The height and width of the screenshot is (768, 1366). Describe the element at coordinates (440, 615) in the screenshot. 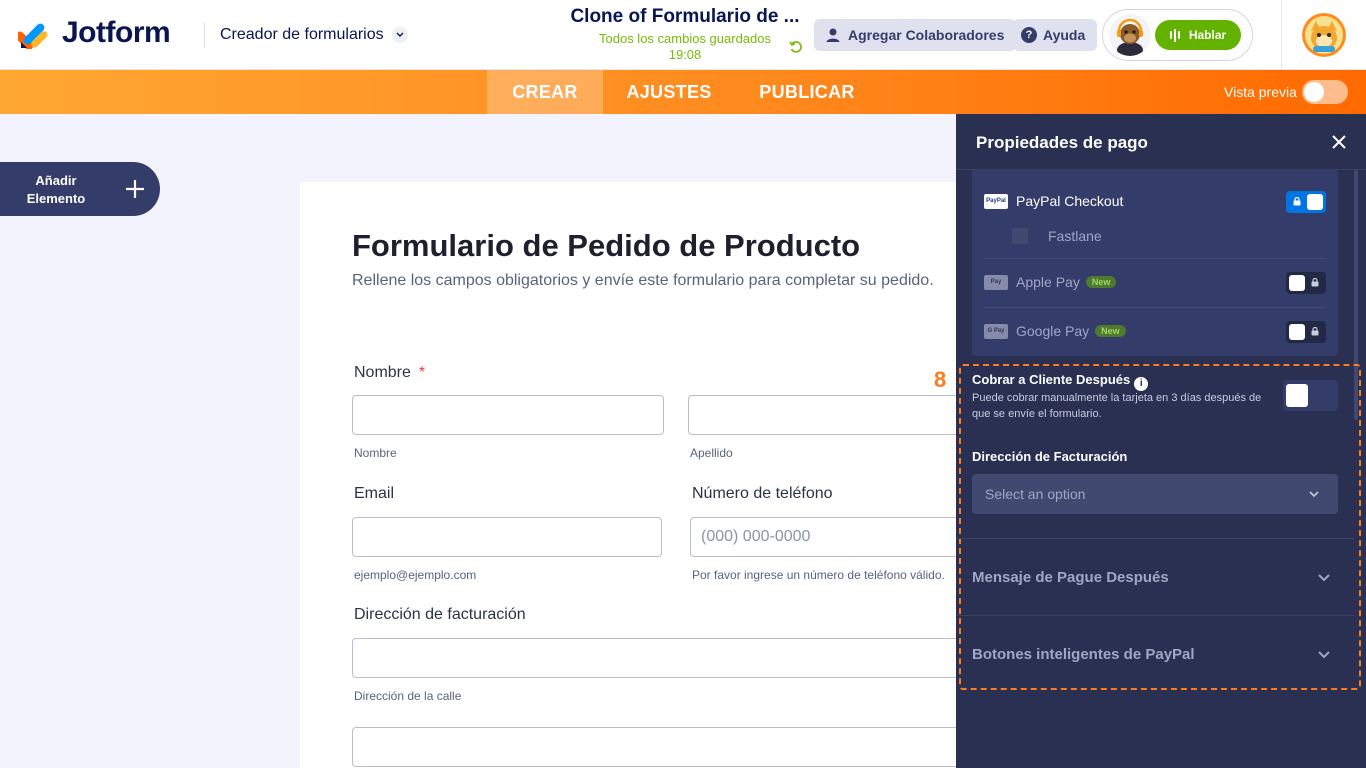

I see `billing-field-label: Dirección de facturación` at that location.